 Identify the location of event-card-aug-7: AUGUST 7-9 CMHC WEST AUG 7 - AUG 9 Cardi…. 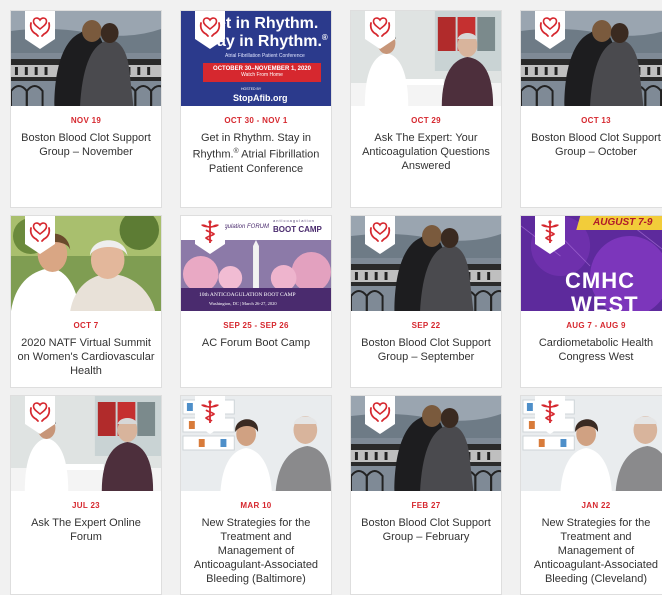
(591, 301).